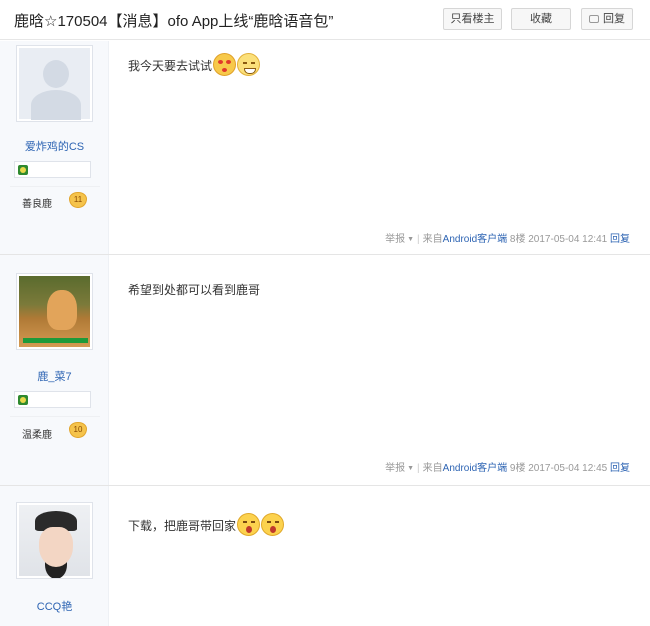 This screenshot has height=626, width=650. What do you see at coordinates (568, 468) in the screenshot?
I see `post-time: 2017-05-04 12:45` at bounding box center [568, 468].